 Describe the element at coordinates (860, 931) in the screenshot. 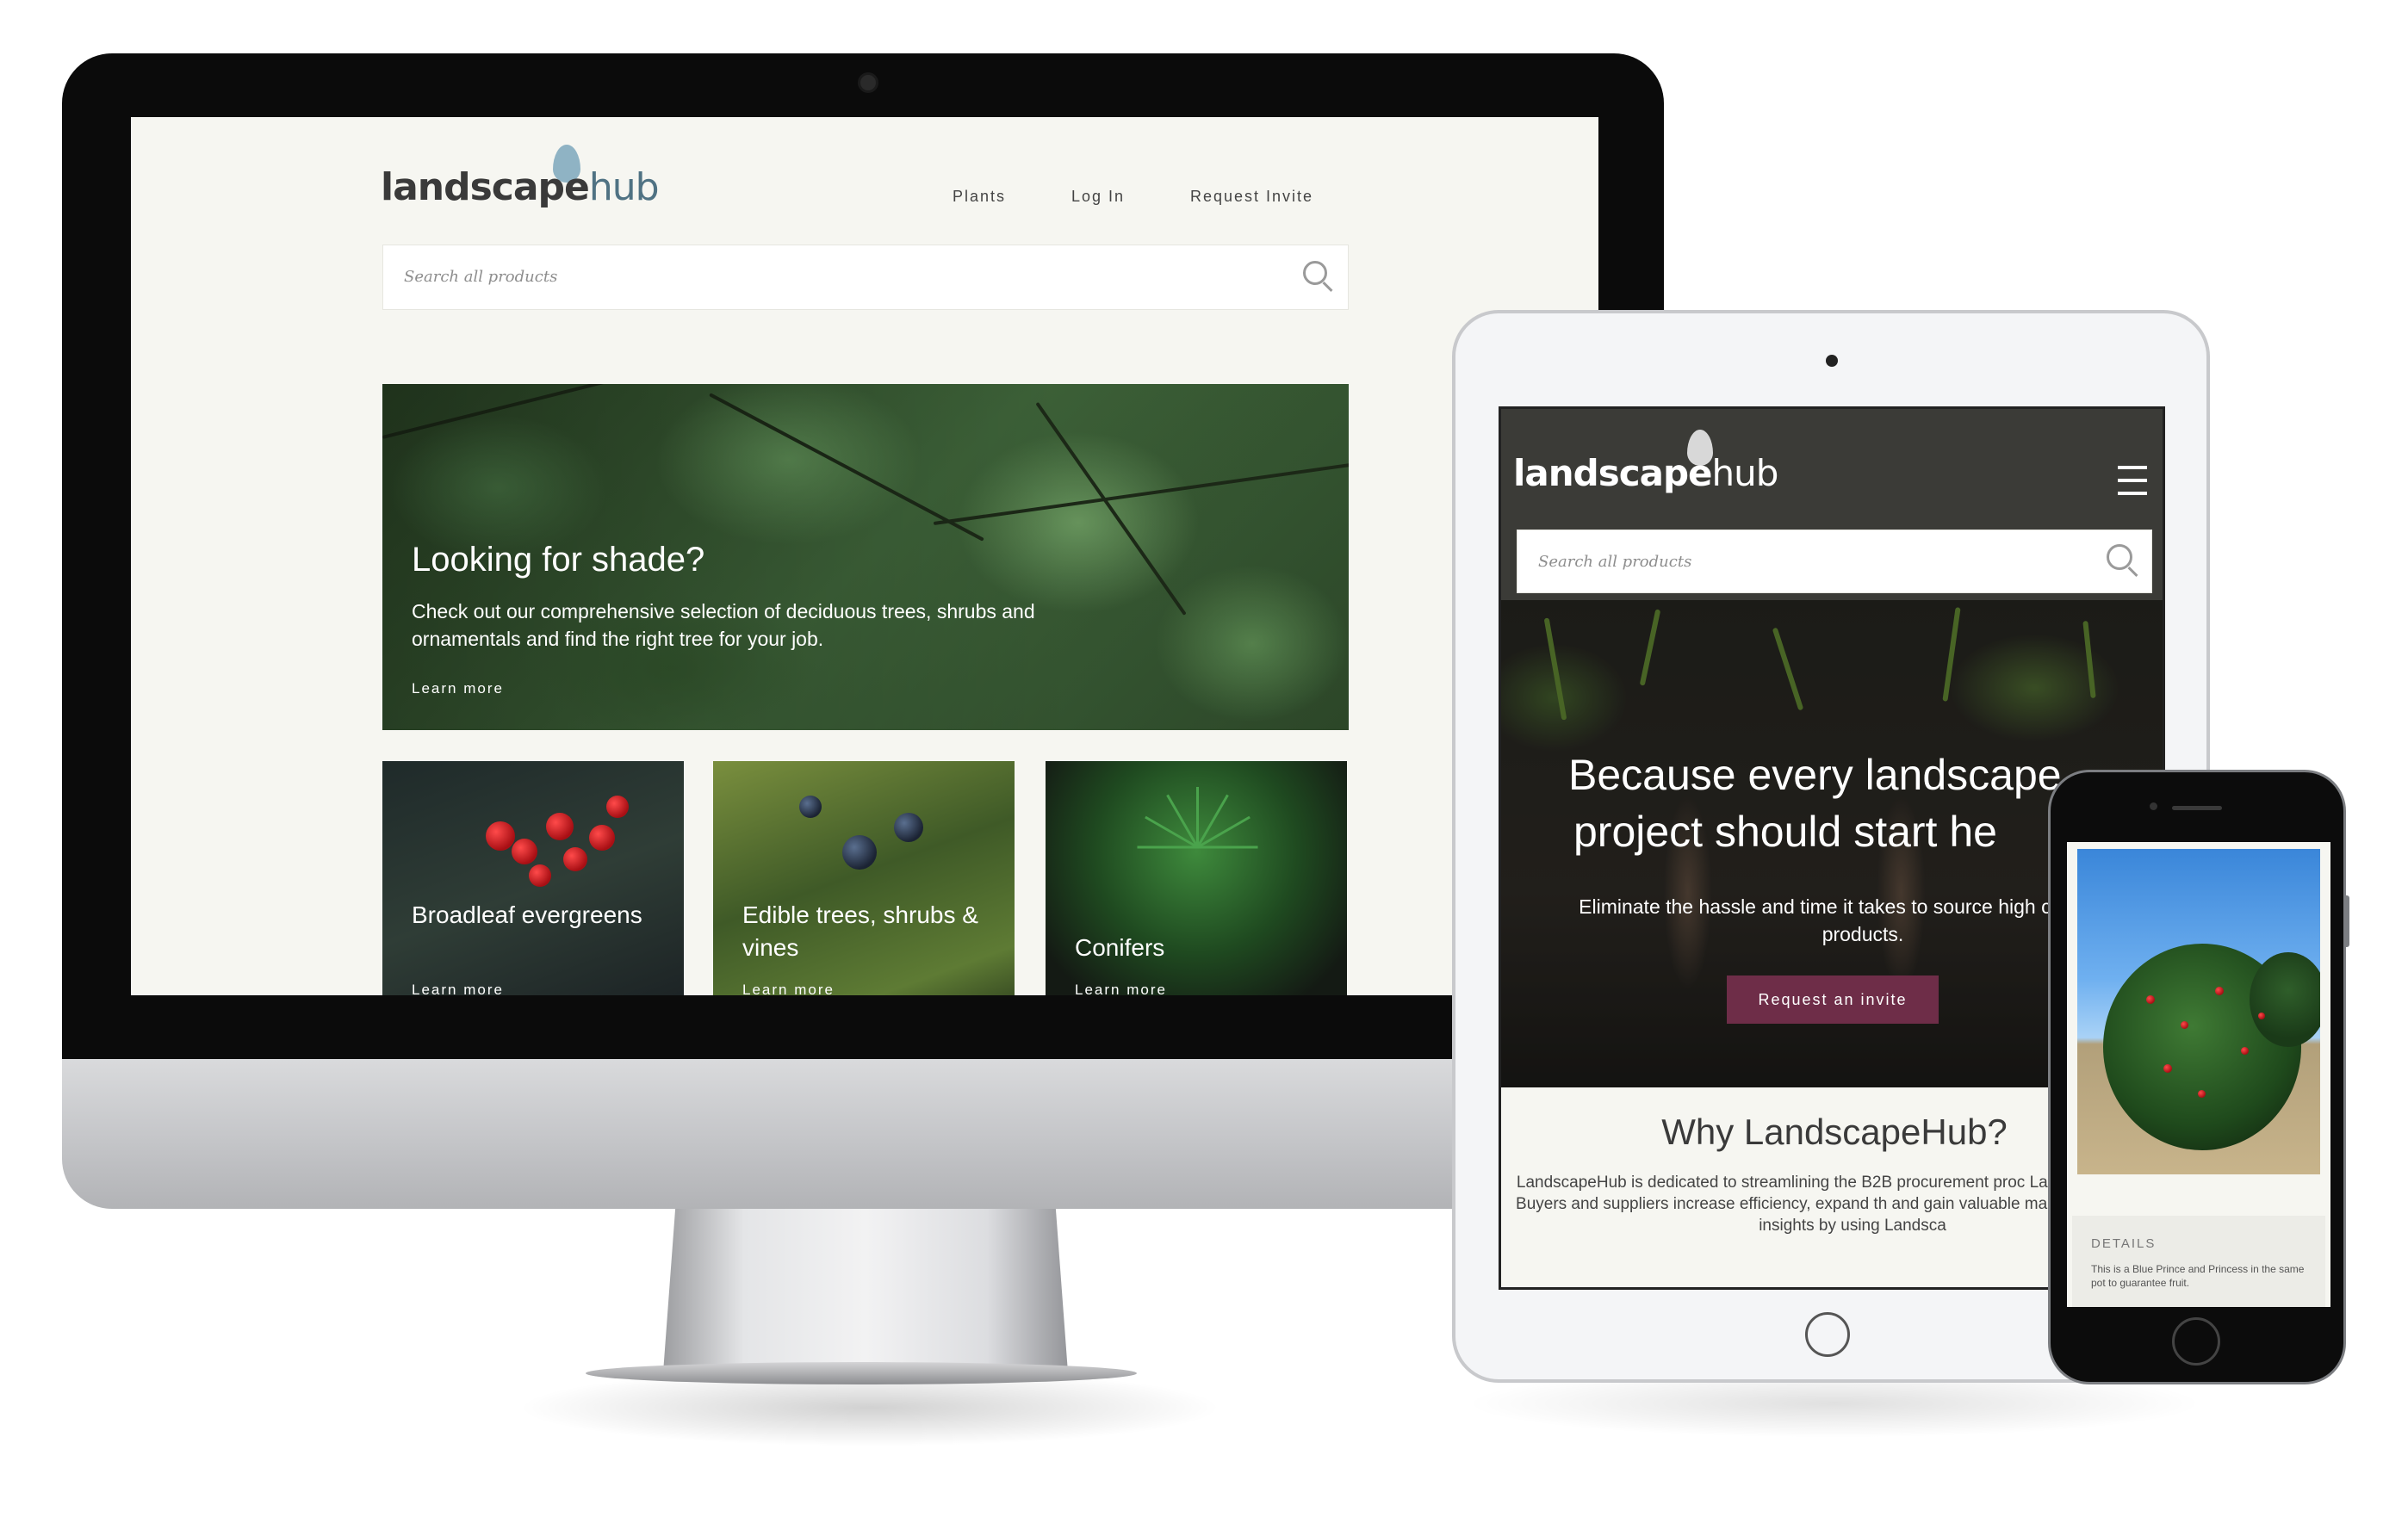

I see `tile-title: Edible trees, shrubs & vines` at that location.